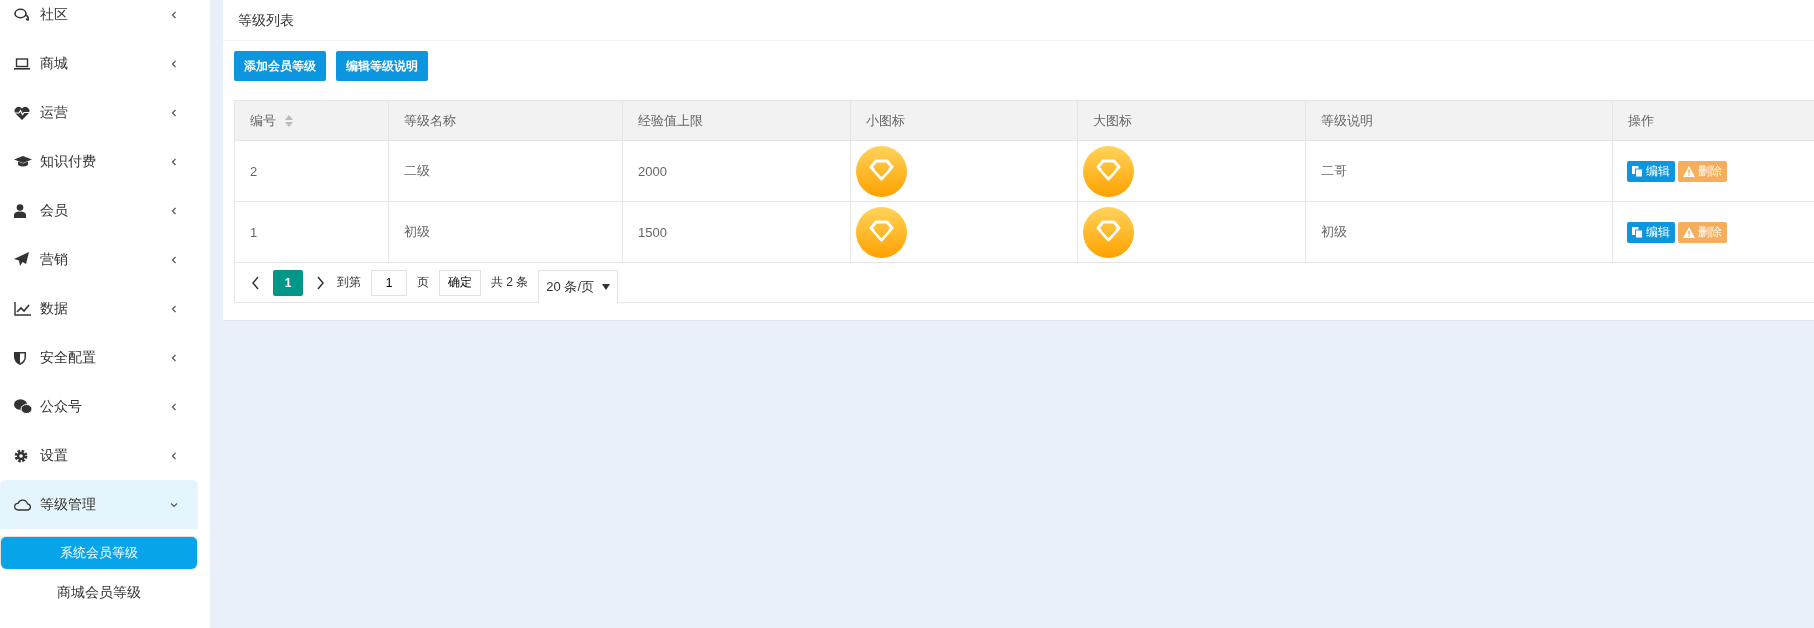 This screenshot has height=628, width=1814. What do you see at coordinates (349, 282) in the screenshot?
I see `goto-label: 到第` at bounding box center [349, 282].